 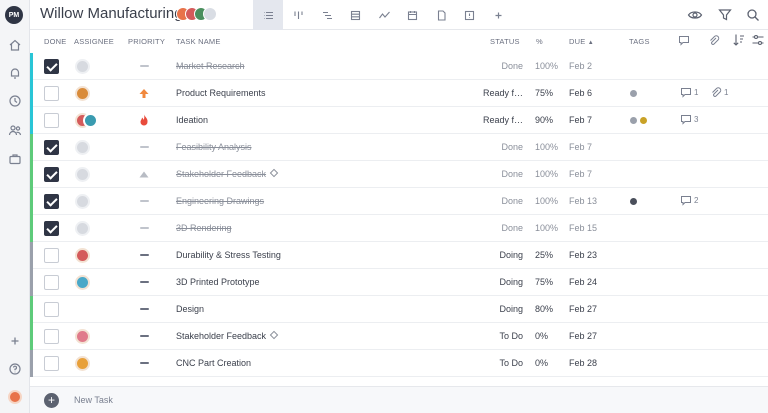 What do you see at coordinates (146, 41) in the screenshot?
I see `col-priority: PRIORITY` at bounding box center [146, 41].